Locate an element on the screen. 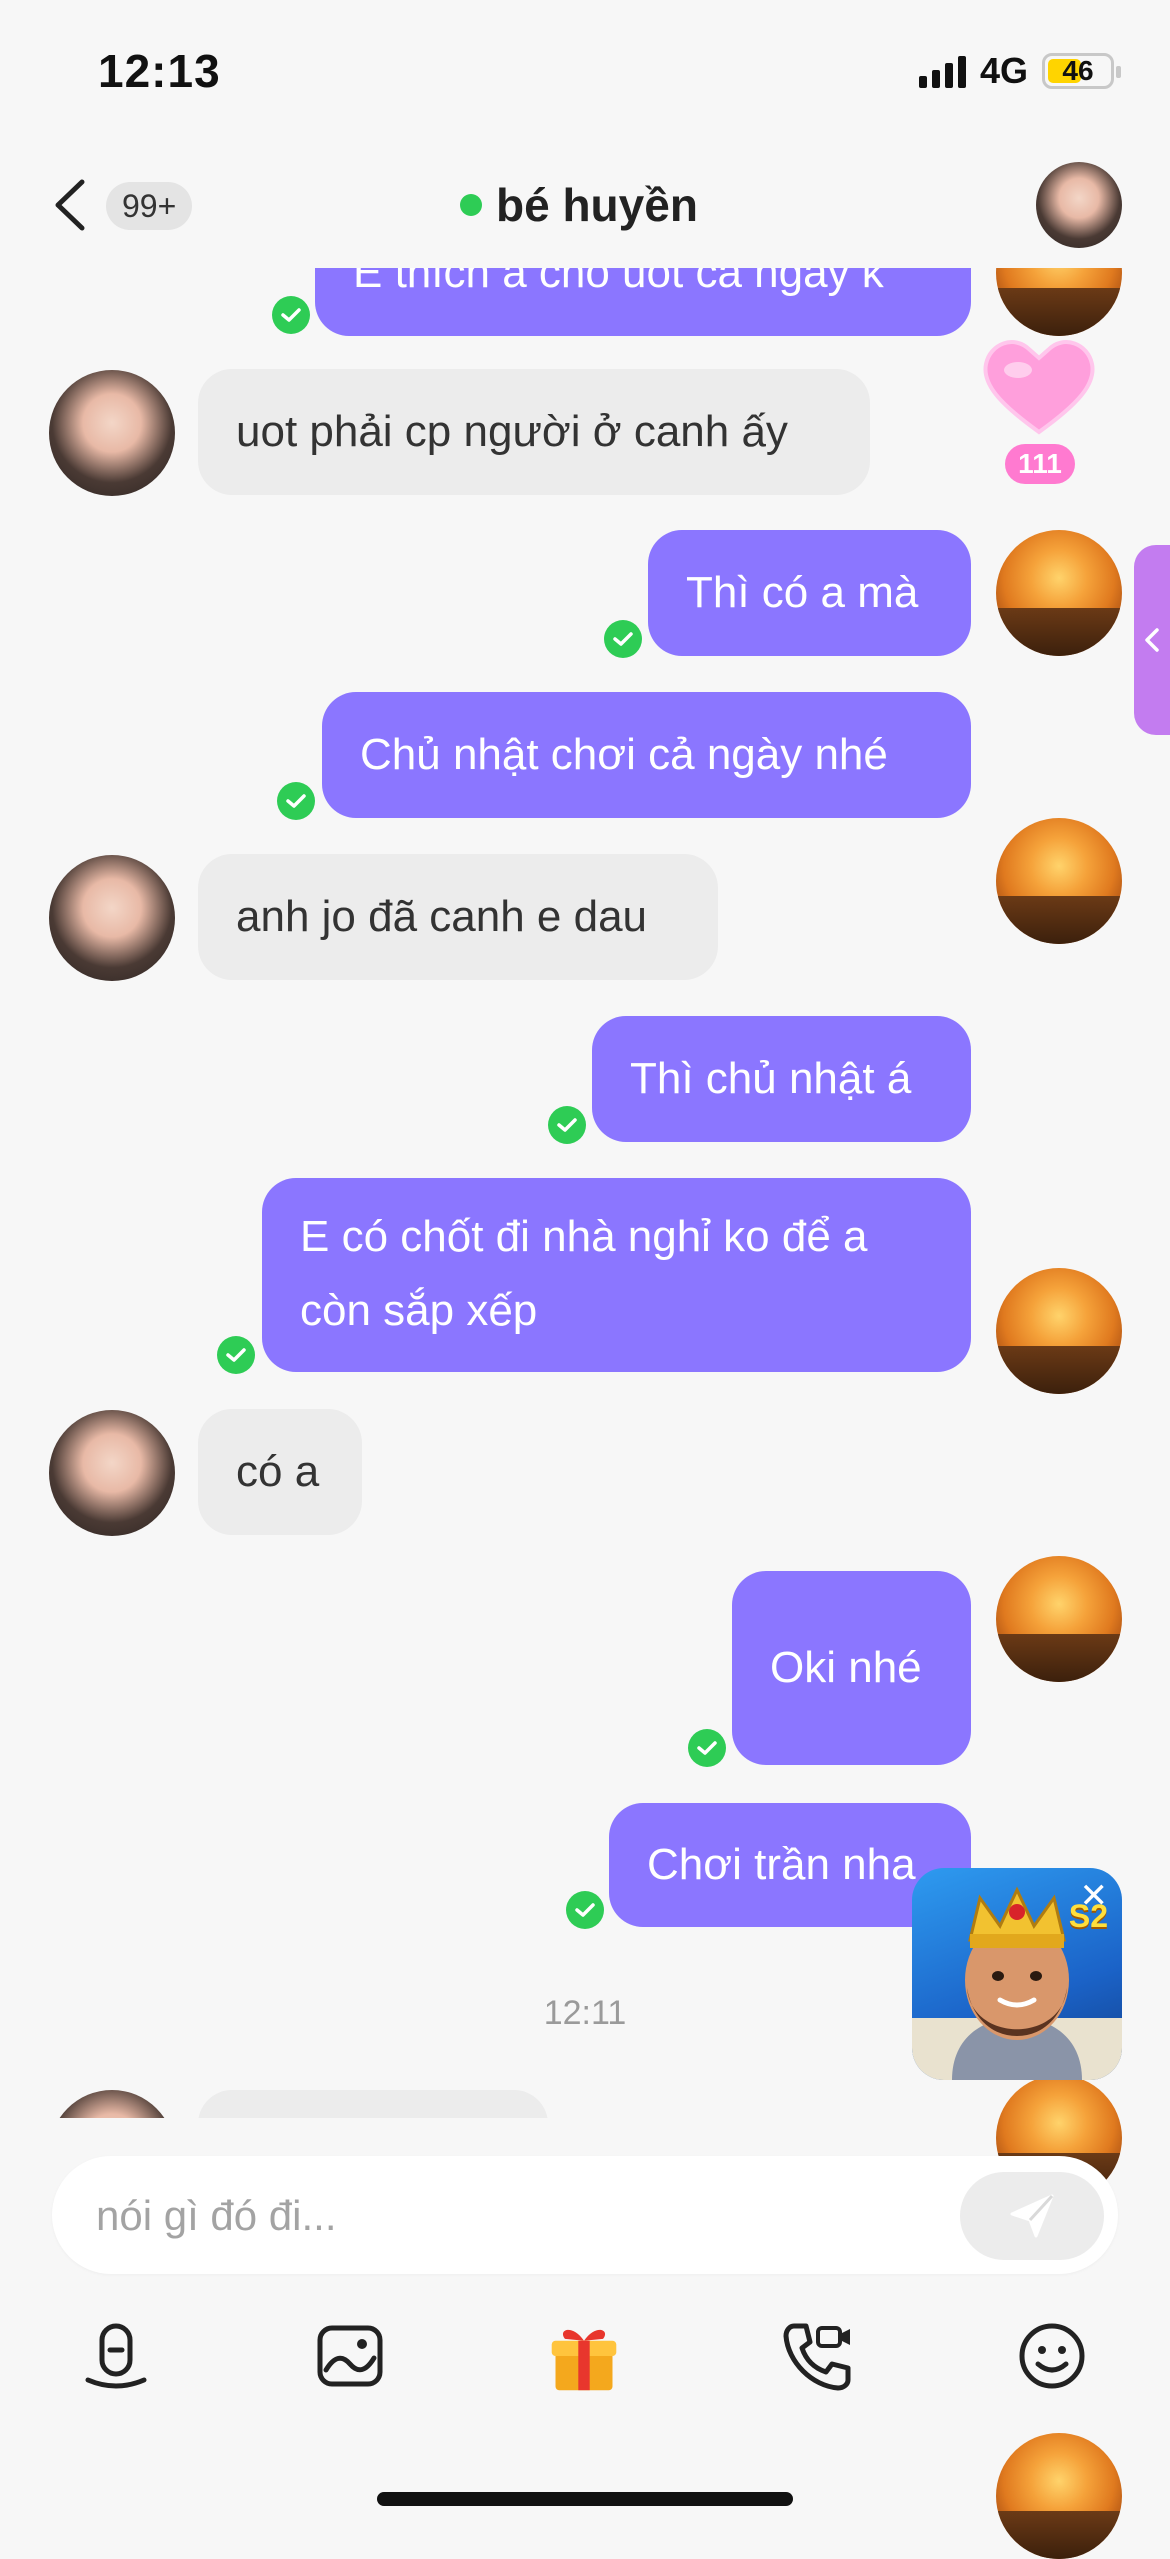 The width and height of the screenshot is (1170, 2559). cellular-signal-icon is located at coordinates (942, 71).